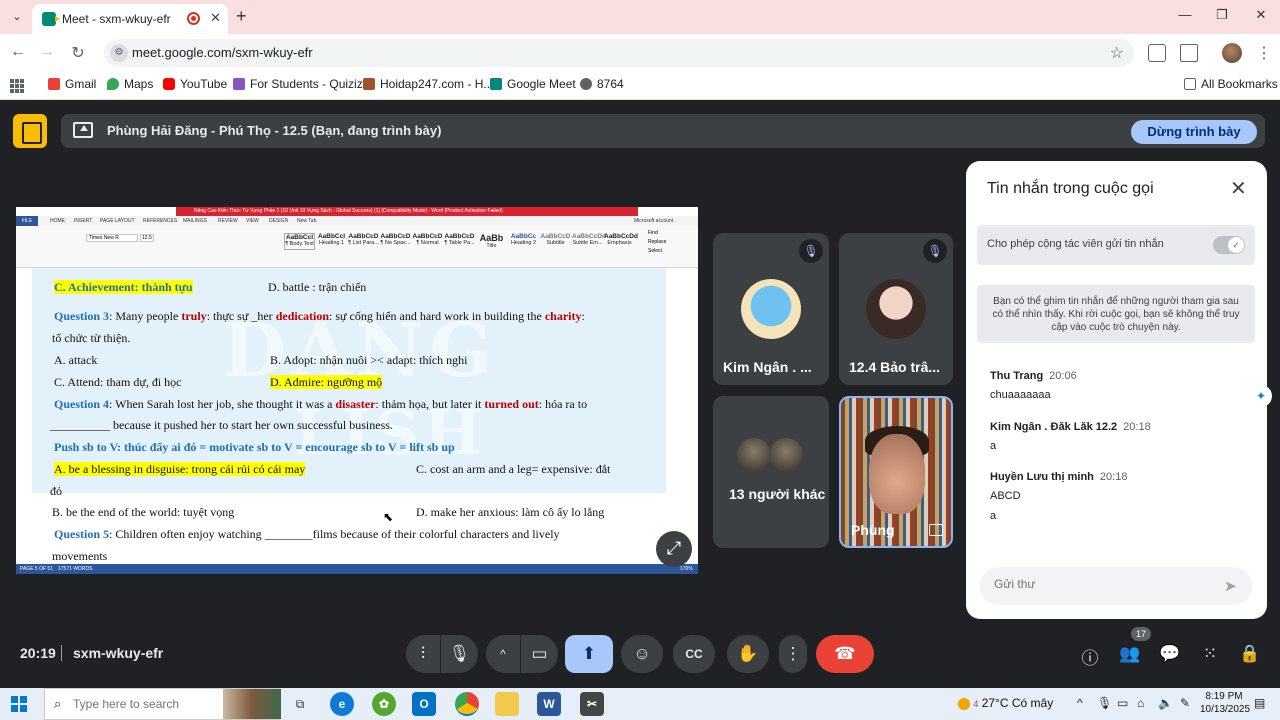 Image resolution: width=1280 pixels, height=720 pixels. Describe the element at coordinates (130, 19) in the screenshot. I see `tab-meet: Meet - sxm-wkuy-efr ✕` at that location.